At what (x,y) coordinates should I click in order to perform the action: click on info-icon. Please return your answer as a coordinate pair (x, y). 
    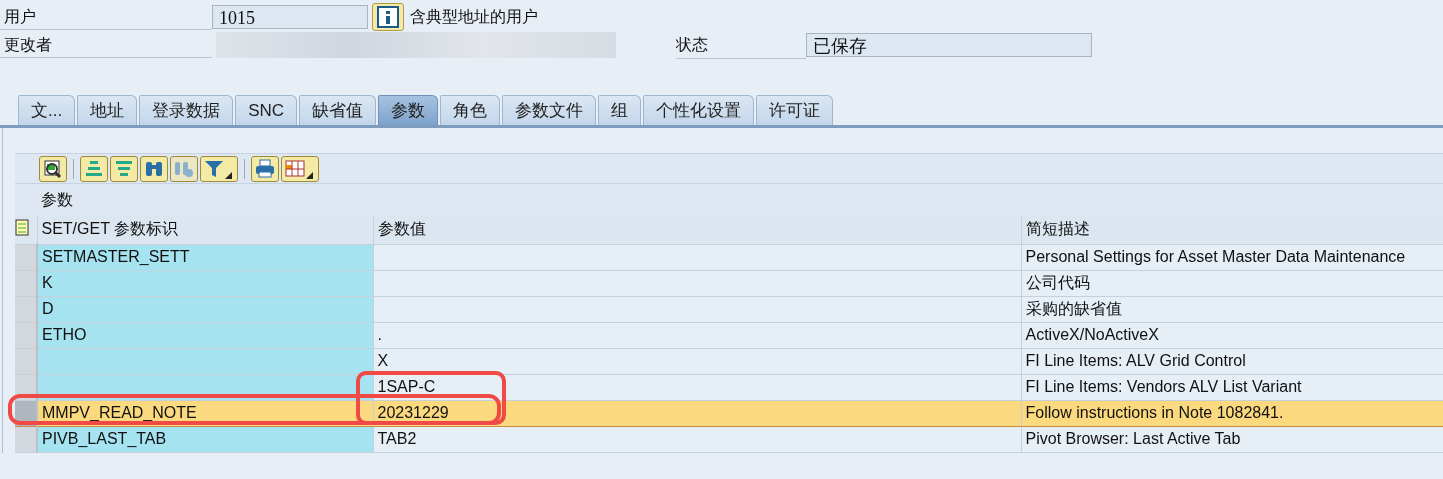
    Looking at the image, I should click on (388, 17).